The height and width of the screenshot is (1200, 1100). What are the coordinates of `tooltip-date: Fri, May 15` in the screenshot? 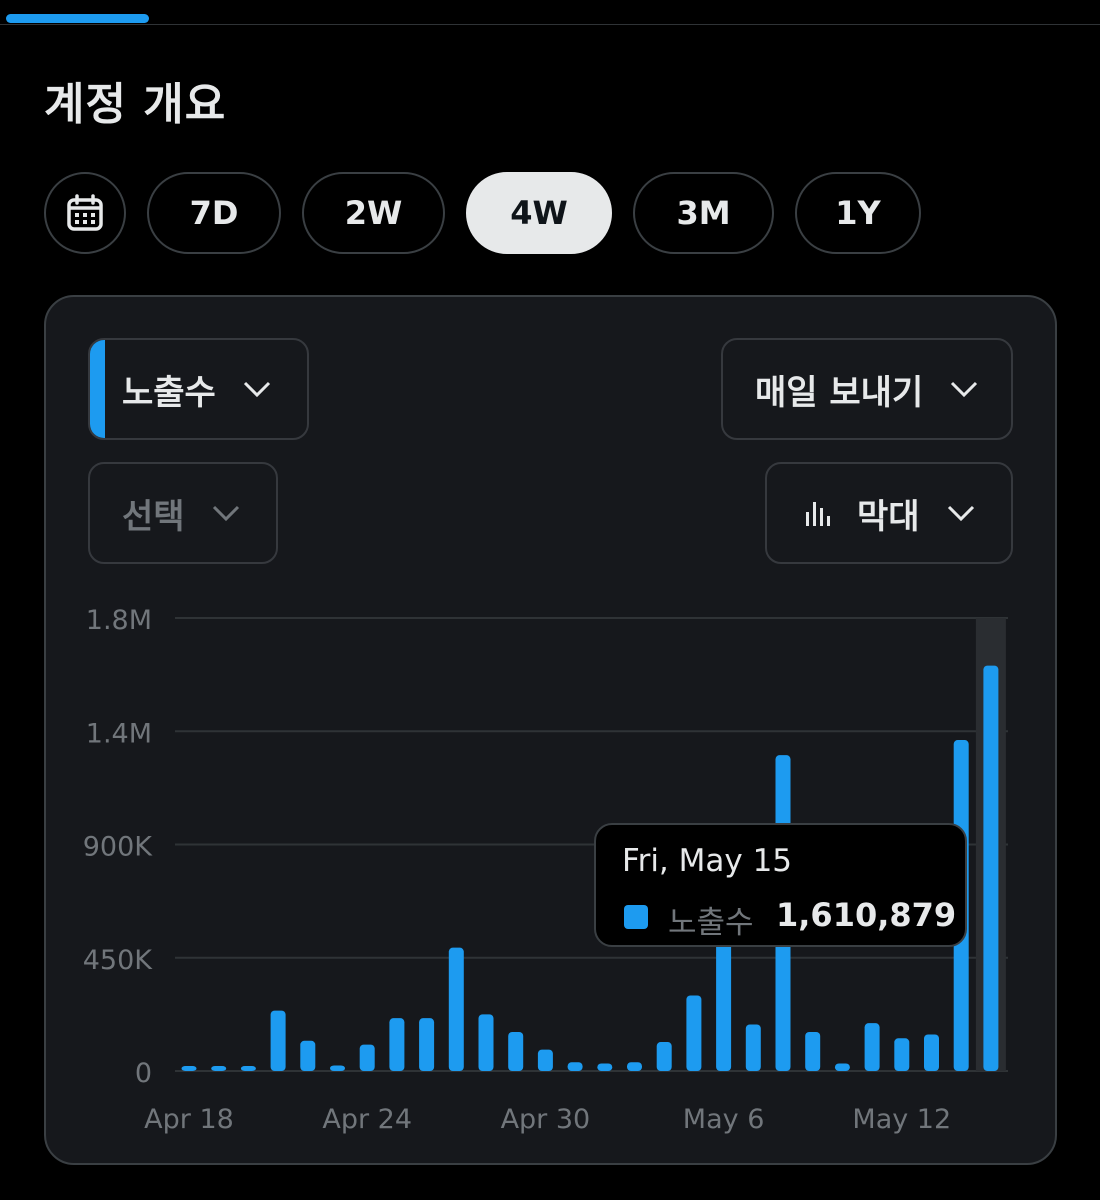 It's located at (707, 861).